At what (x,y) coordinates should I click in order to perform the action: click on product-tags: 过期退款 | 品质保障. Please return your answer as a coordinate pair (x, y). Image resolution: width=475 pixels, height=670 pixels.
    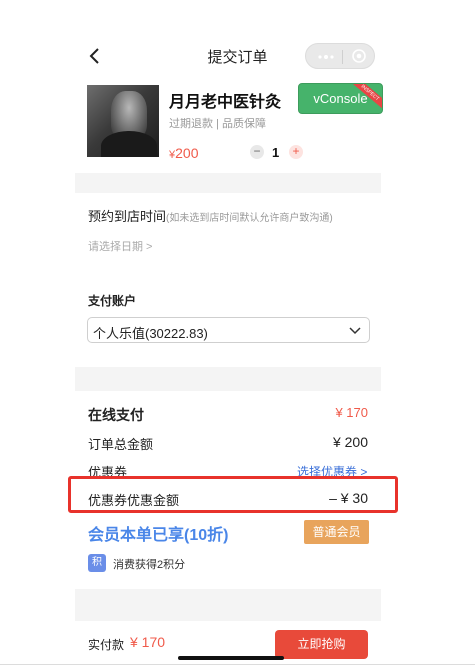
    Looking at the image, I should click on (217, 124).